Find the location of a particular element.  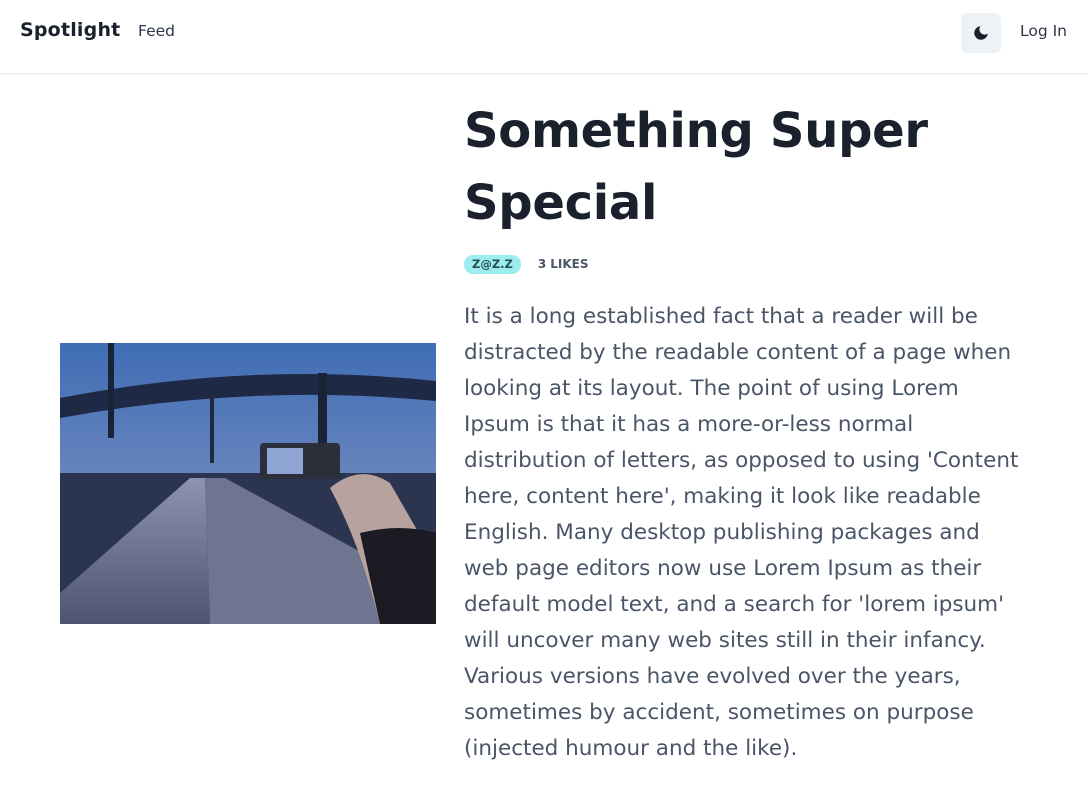

theme-toggle-button is located at coordinates (981, 33).